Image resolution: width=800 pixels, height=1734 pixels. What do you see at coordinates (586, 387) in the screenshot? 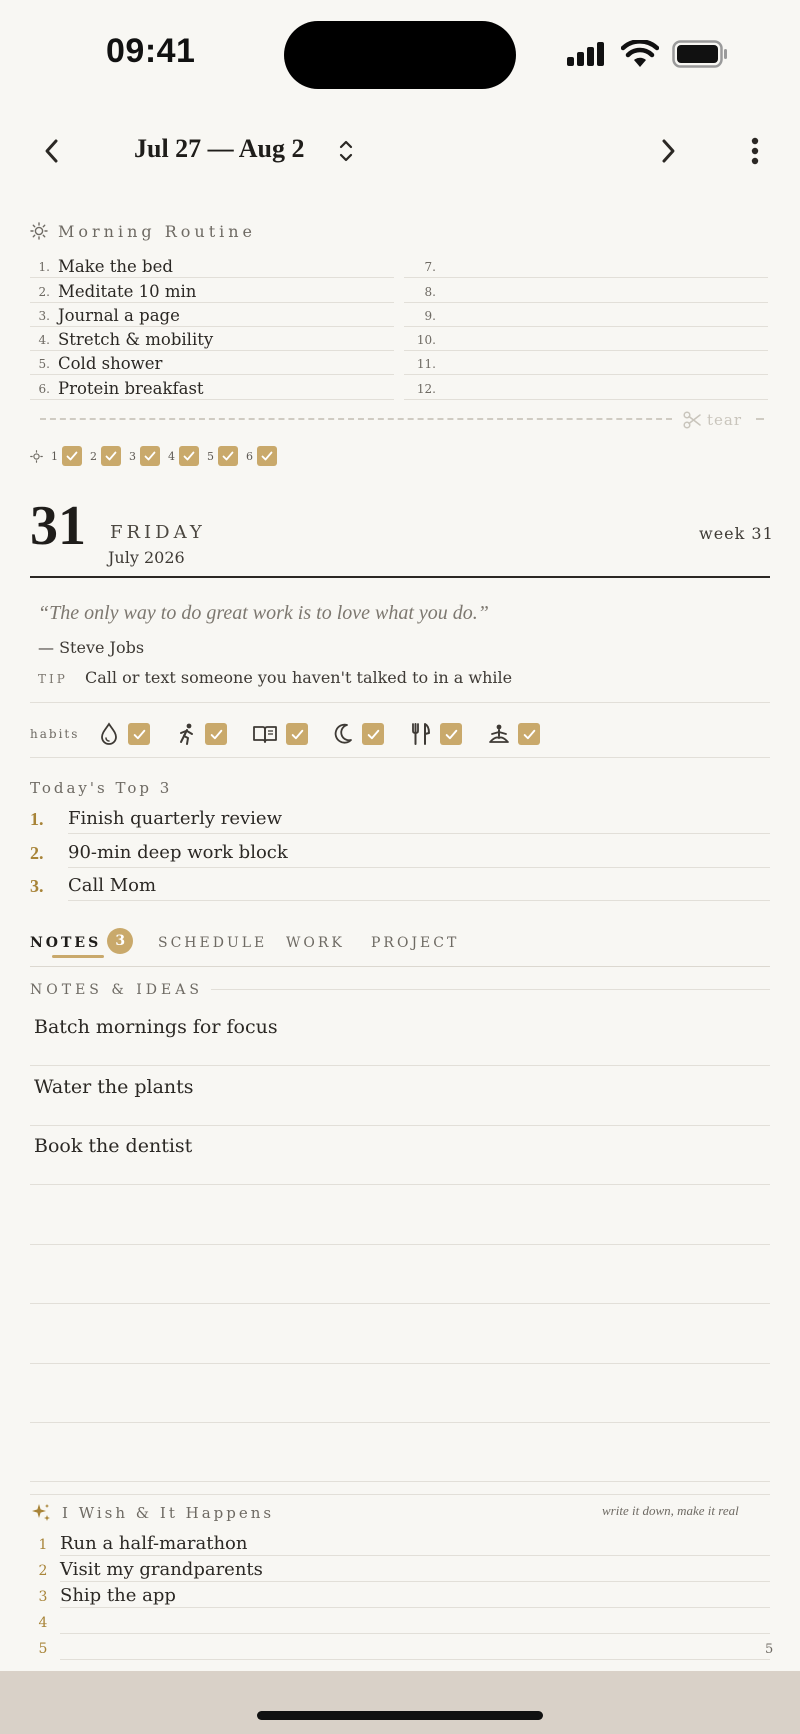
I see `routine-item: 12.` at bounding box center [586, 387].